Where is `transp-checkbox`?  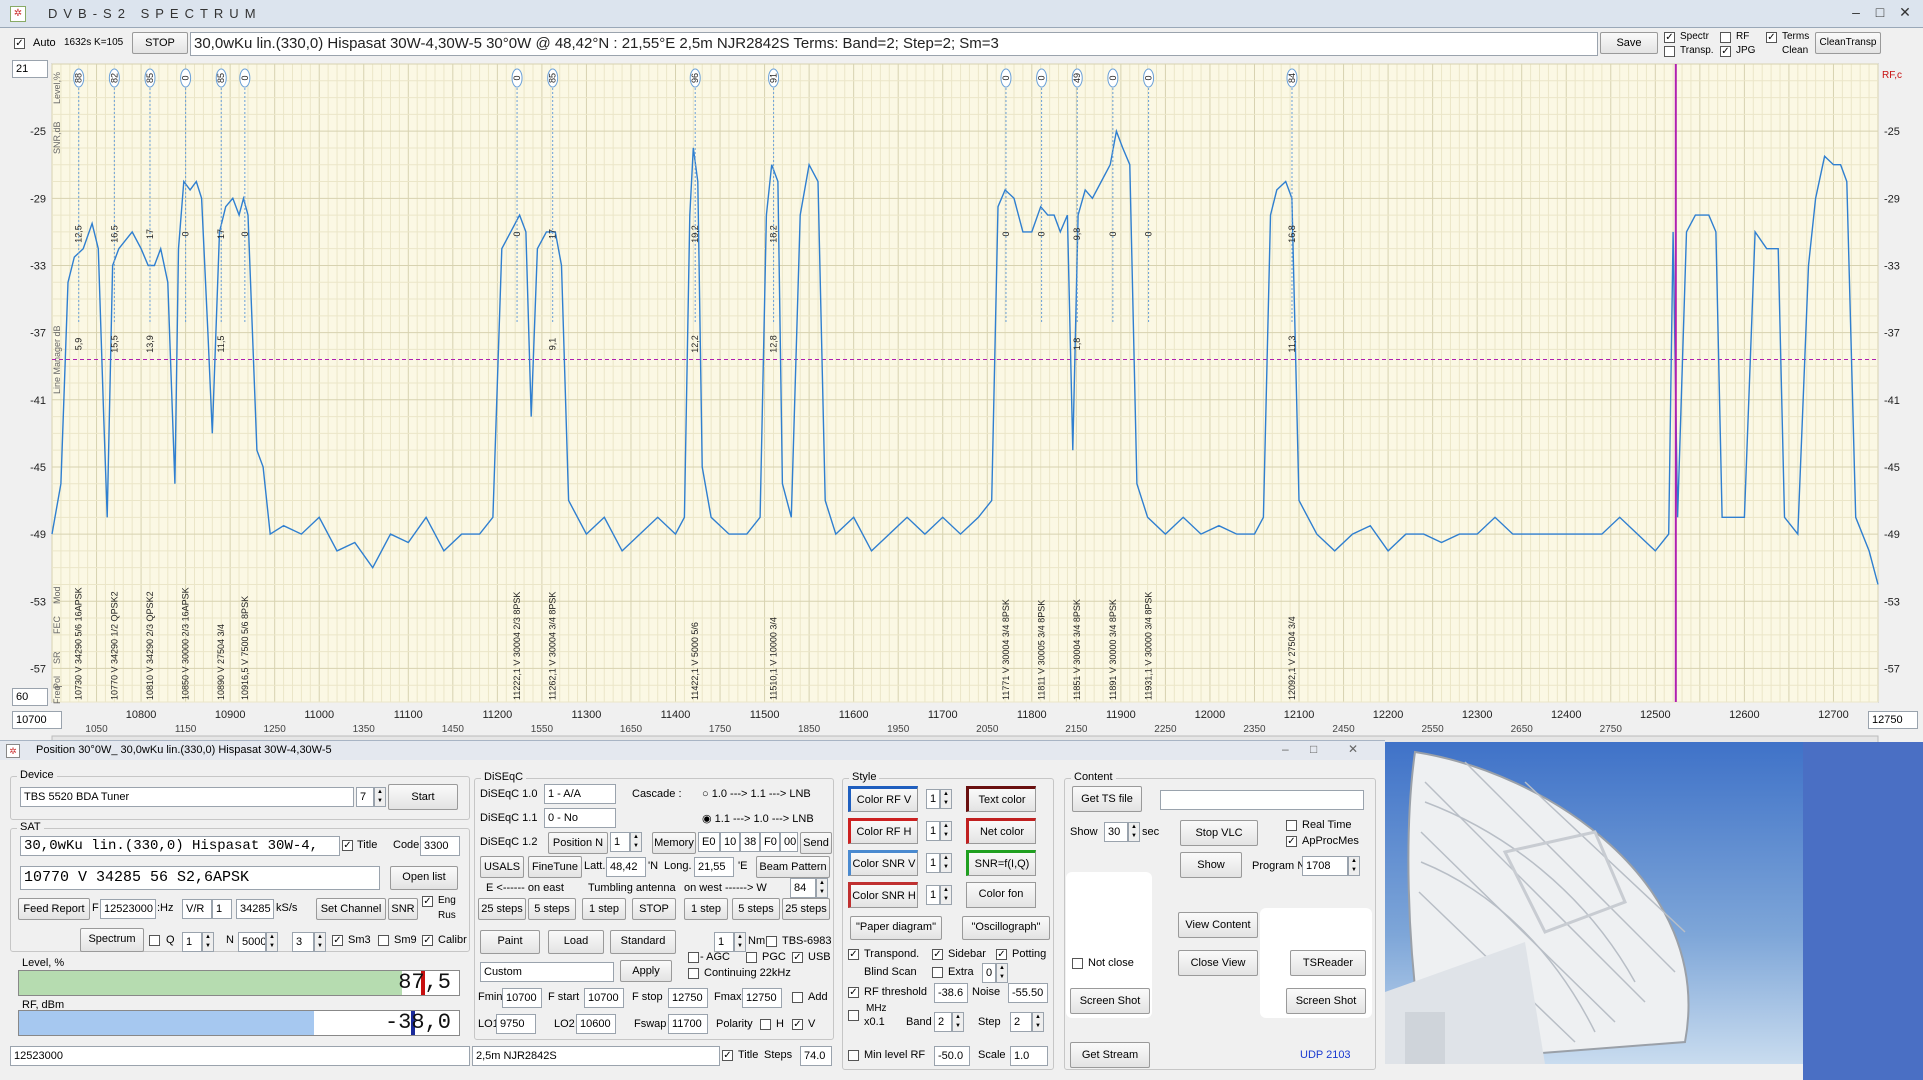
transp-checkbox is located at coordinates (1669, 51).